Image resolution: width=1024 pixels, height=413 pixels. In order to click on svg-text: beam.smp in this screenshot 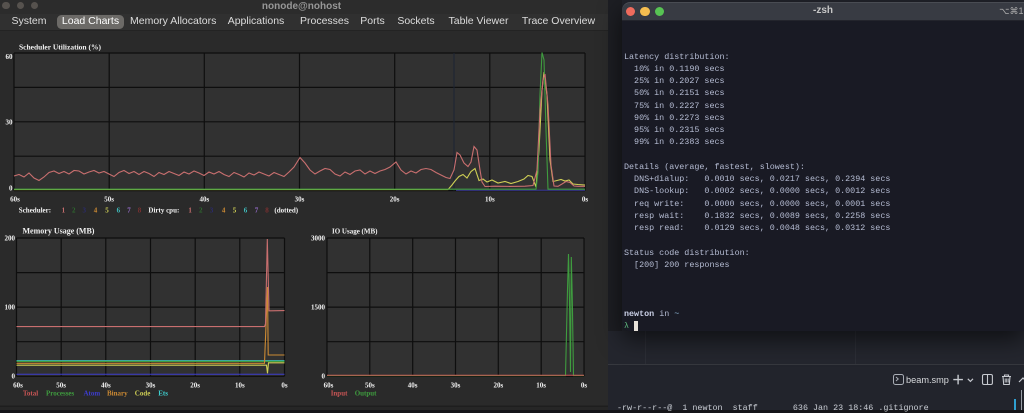, I will do `click(927, 380)`.